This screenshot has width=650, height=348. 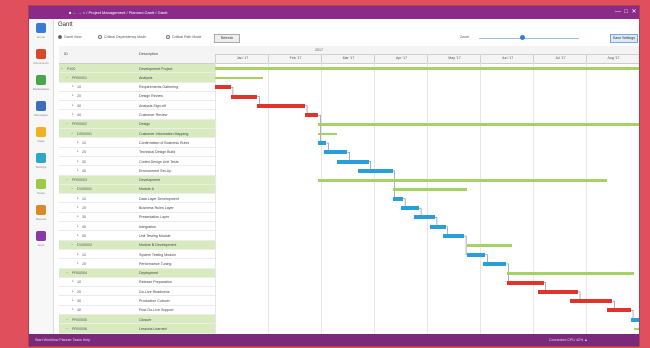 I want to click on gear-icon, so click(x=41, y=158).